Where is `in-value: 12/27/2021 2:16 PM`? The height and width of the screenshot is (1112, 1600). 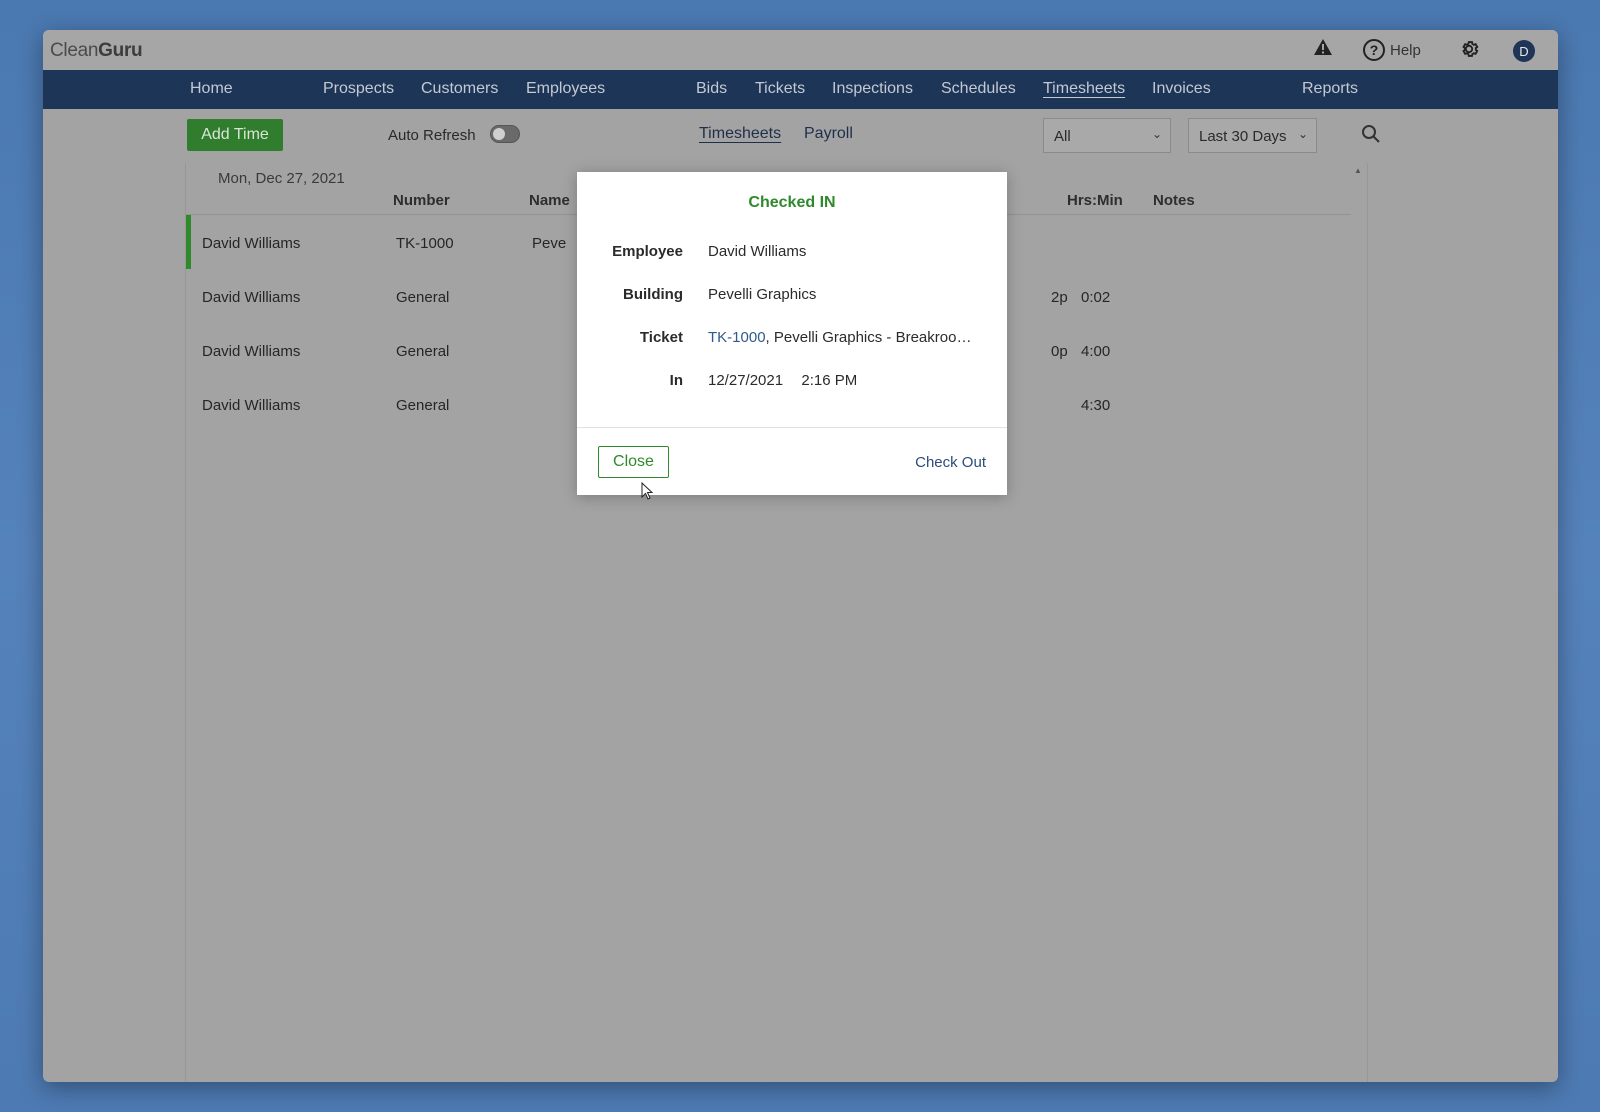
in-value: 12/27/2021 2:16 PM is located at coordinates (782, 380).